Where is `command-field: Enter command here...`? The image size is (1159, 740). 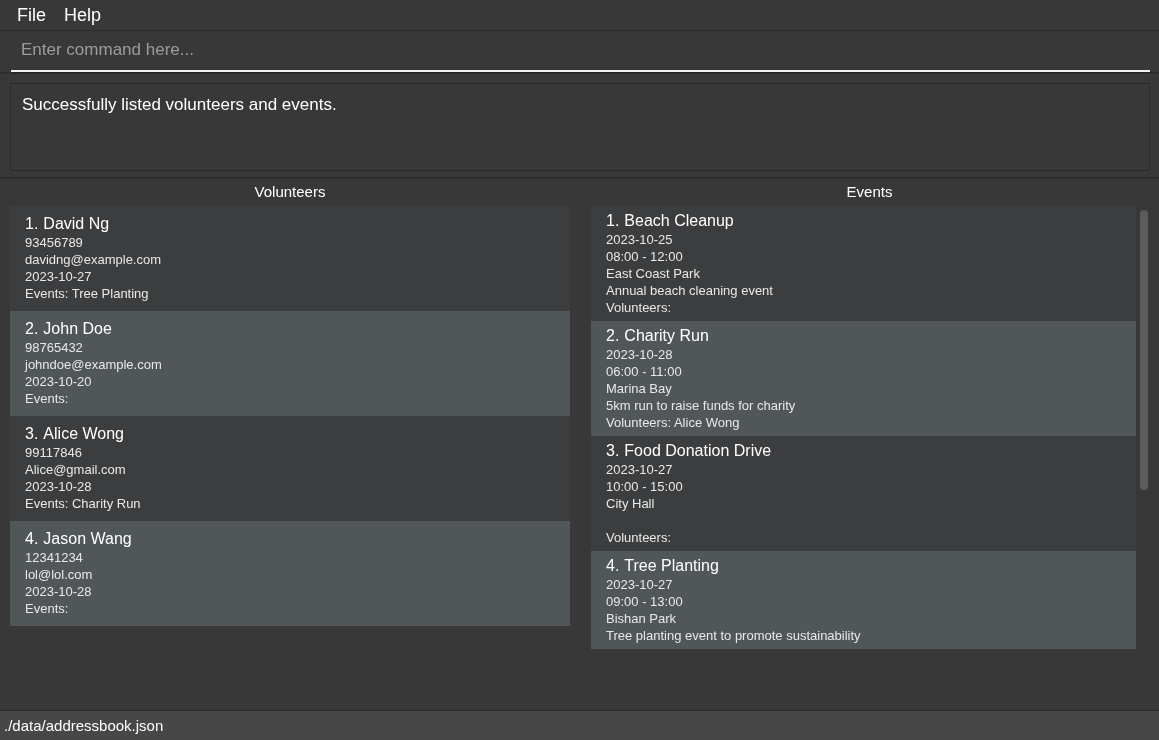
command-field: Enter command here... is located at coordinates (580, 54).